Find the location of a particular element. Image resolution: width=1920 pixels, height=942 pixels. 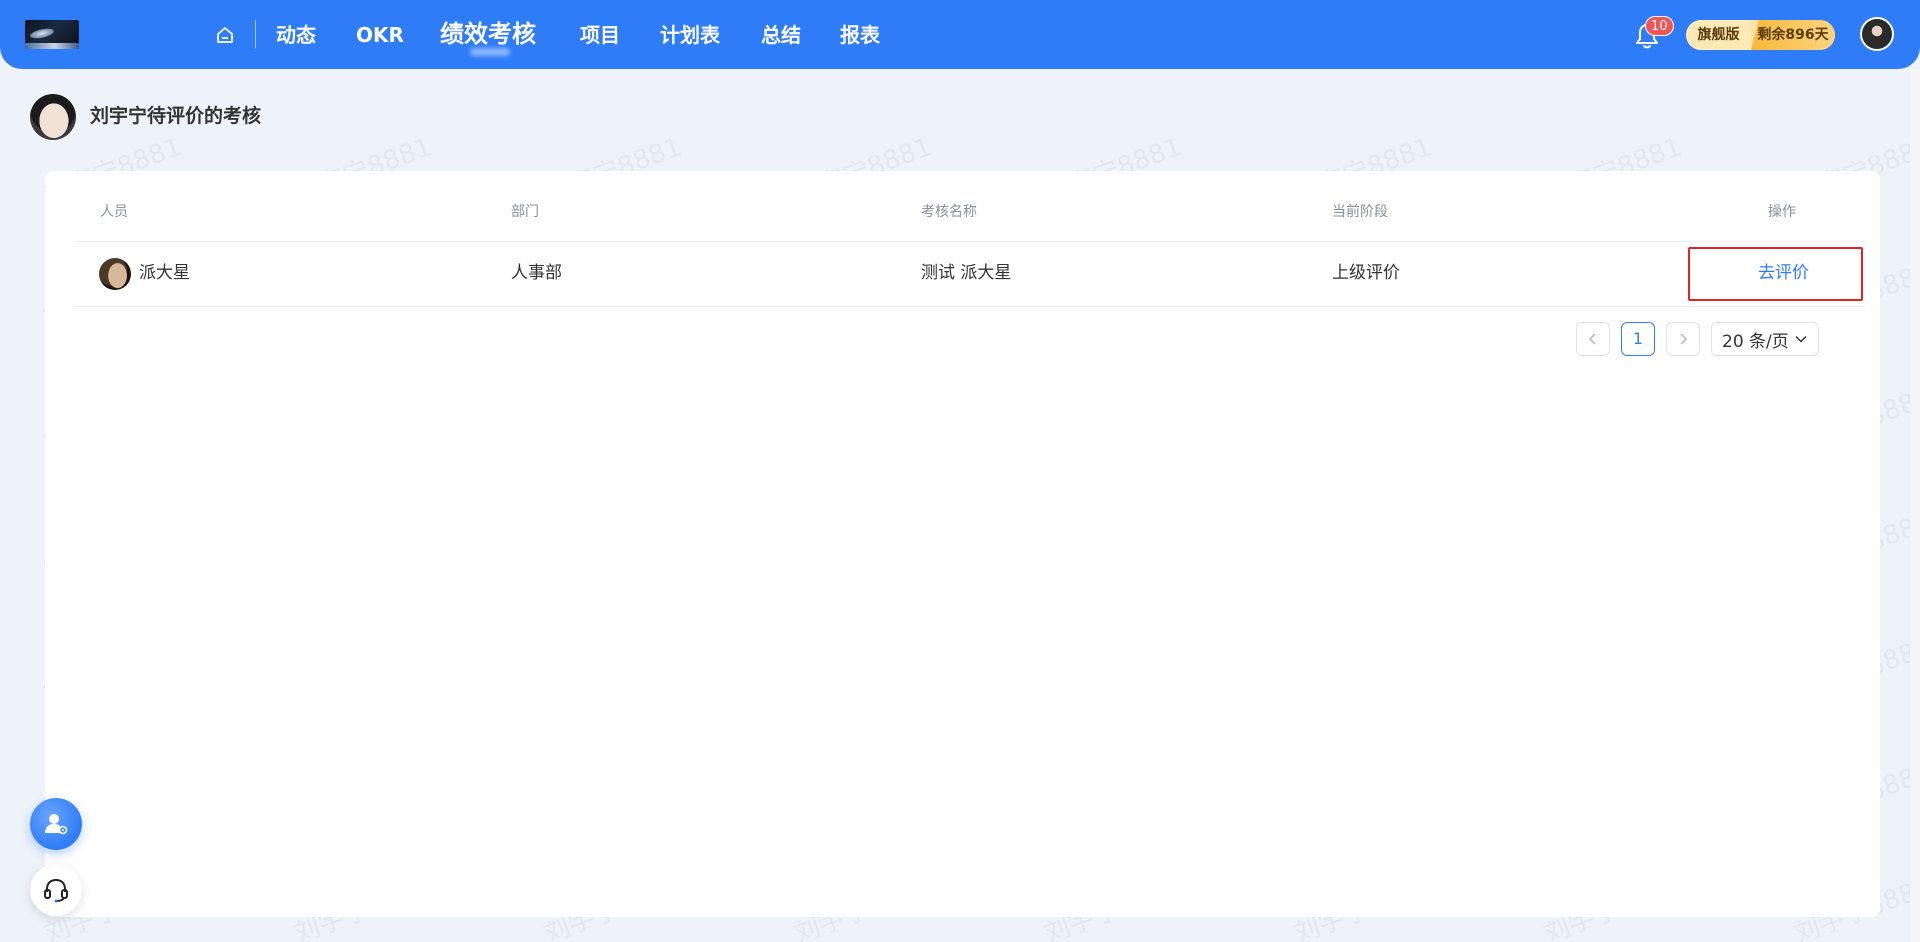

page-size-label: 20 条/页 is located at coordinates (1755, 341).